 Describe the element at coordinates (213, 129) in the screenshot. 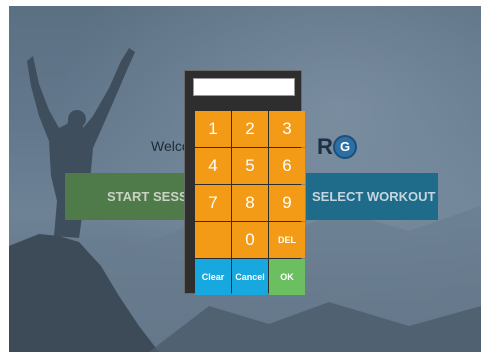

I see `key-1: 1` at that location.